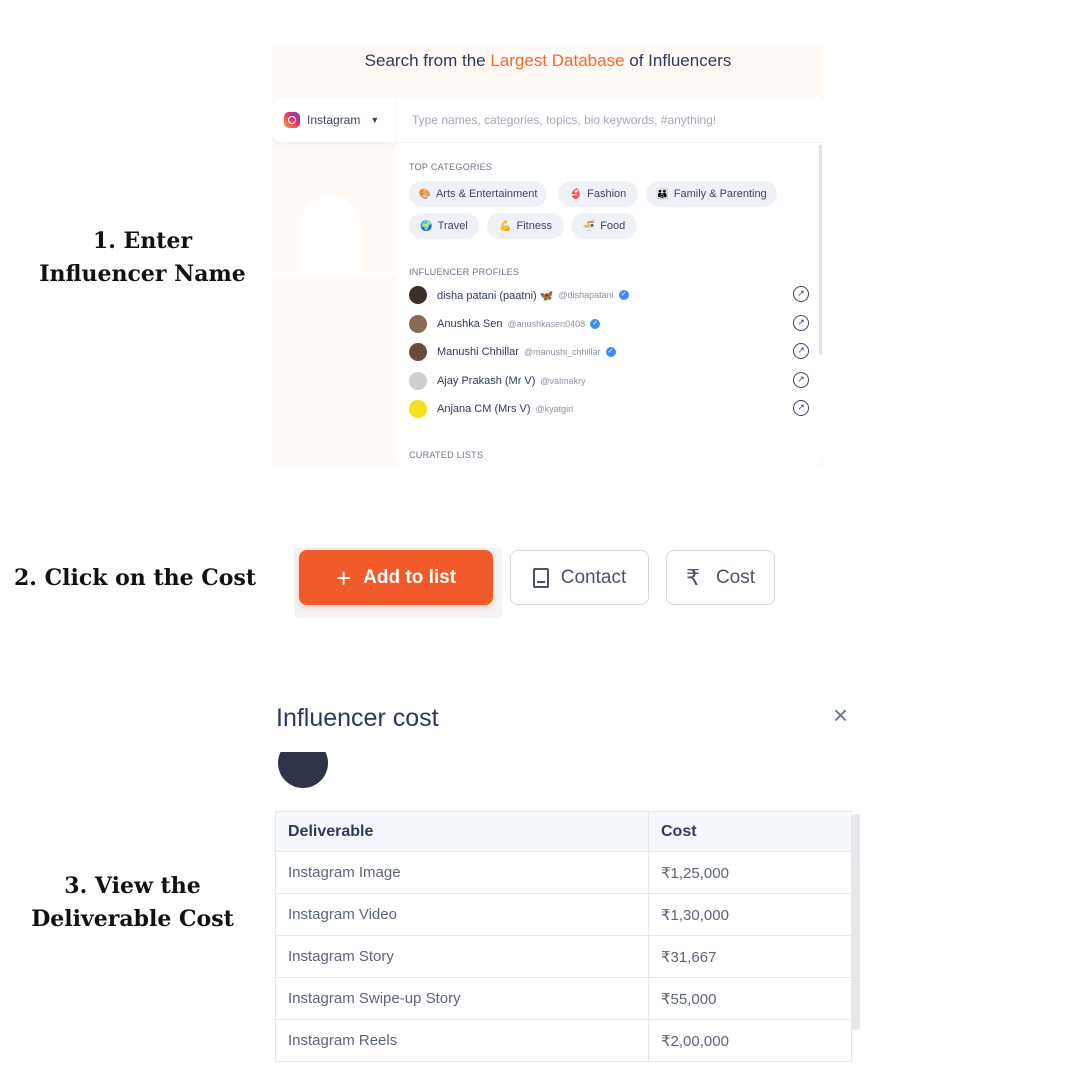  What do you see at coordinates (554, 409) in the screenshot?
I see `profile-handle: @kyatgirl` at bounding box center [554, 409].